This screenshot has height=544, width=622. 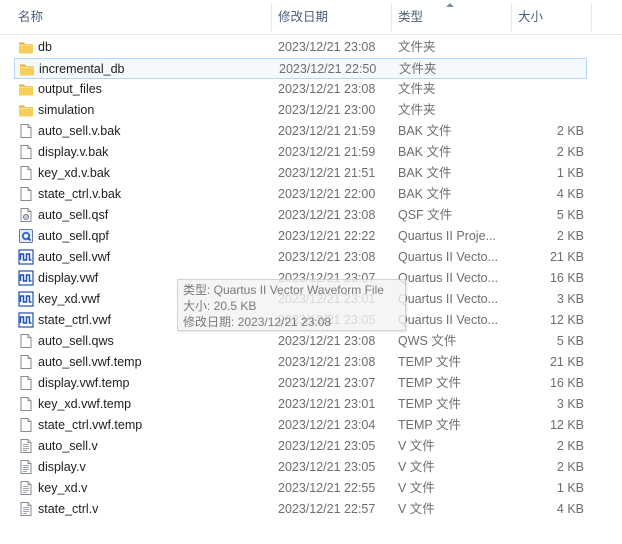 I want to click on file-size: 16 KB, so click(x=566, y=278).